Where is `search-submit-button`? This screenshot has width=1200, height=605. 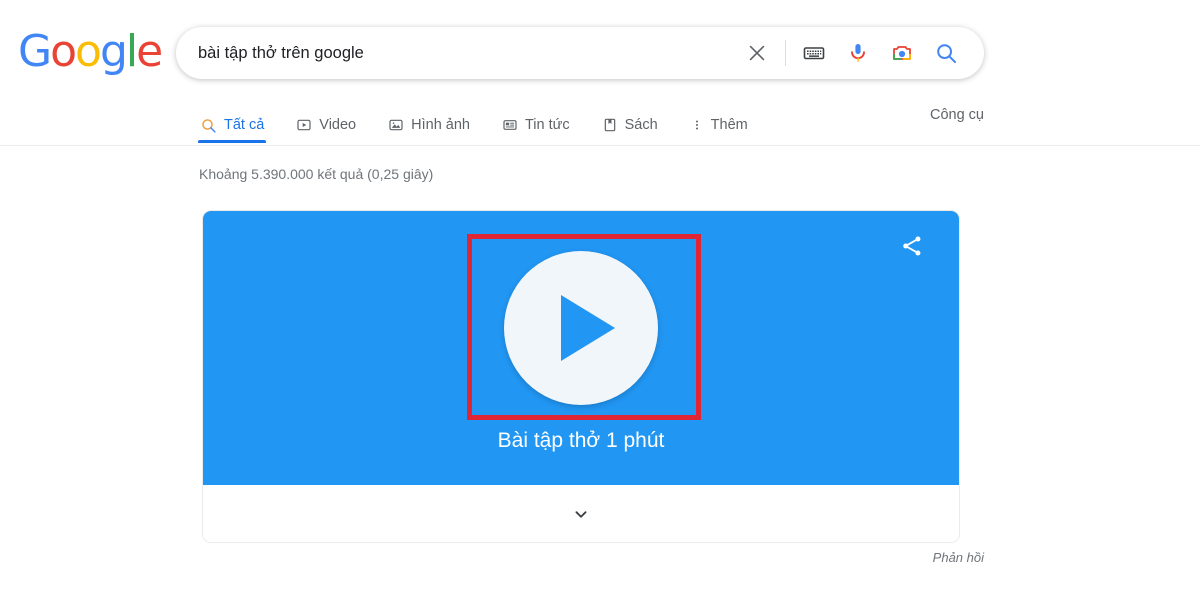 search-submit-button is located at coordinates (946, 53).